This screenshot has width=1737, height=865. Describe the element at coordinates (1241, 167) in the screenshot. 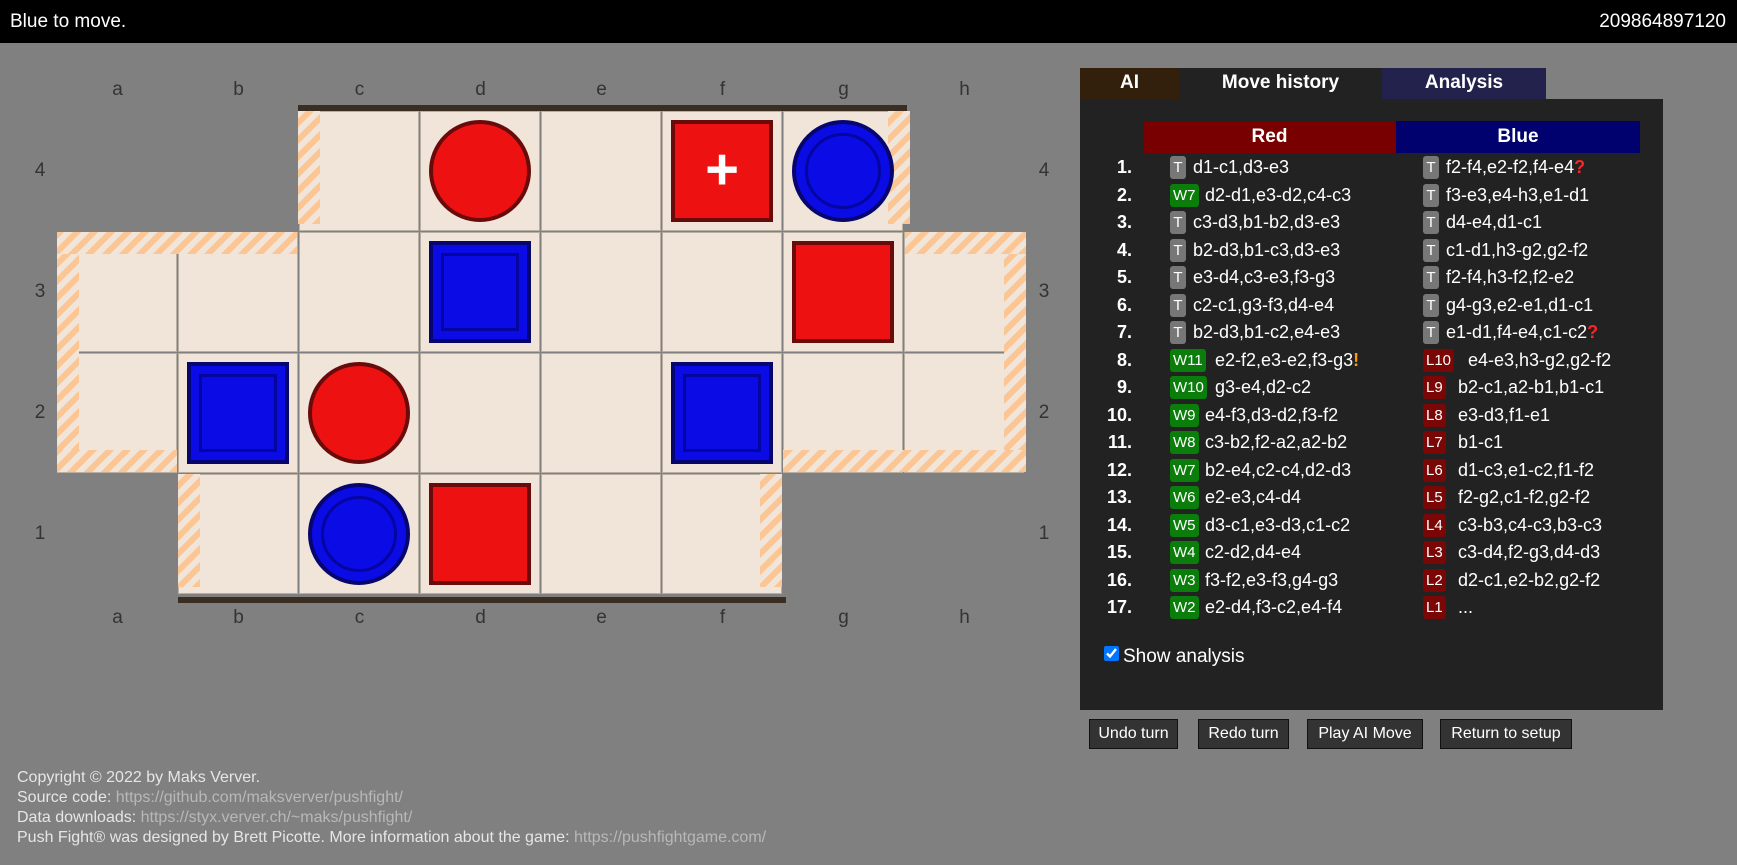

I see `red-move-text: d1-c1,d3-e3` at that location.